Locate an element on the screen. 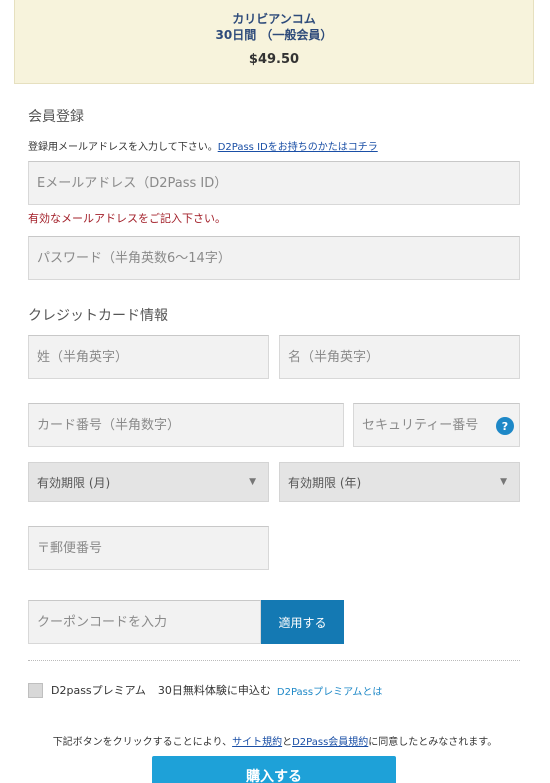 This screenshot has width=550, height=783. last-name-field-wrap is located at coordinates (148, 357).